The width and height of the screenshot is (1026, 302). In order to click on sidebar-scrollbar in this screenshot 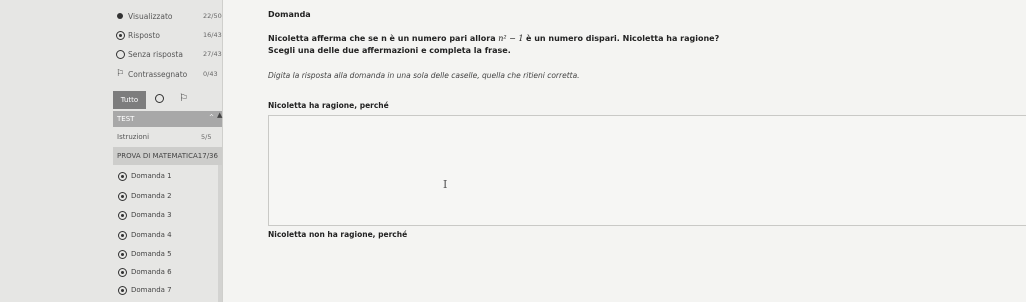, I will do `click(220, 233)`.